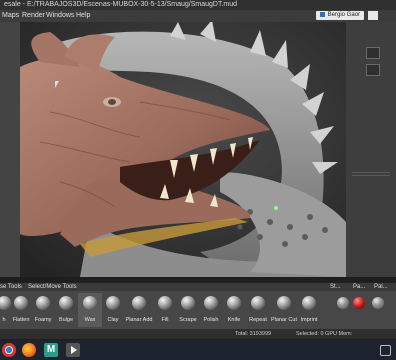  Describe the element at coordinates (378, 303) in the screenshot. I see `paint-brush-icon` at that location.